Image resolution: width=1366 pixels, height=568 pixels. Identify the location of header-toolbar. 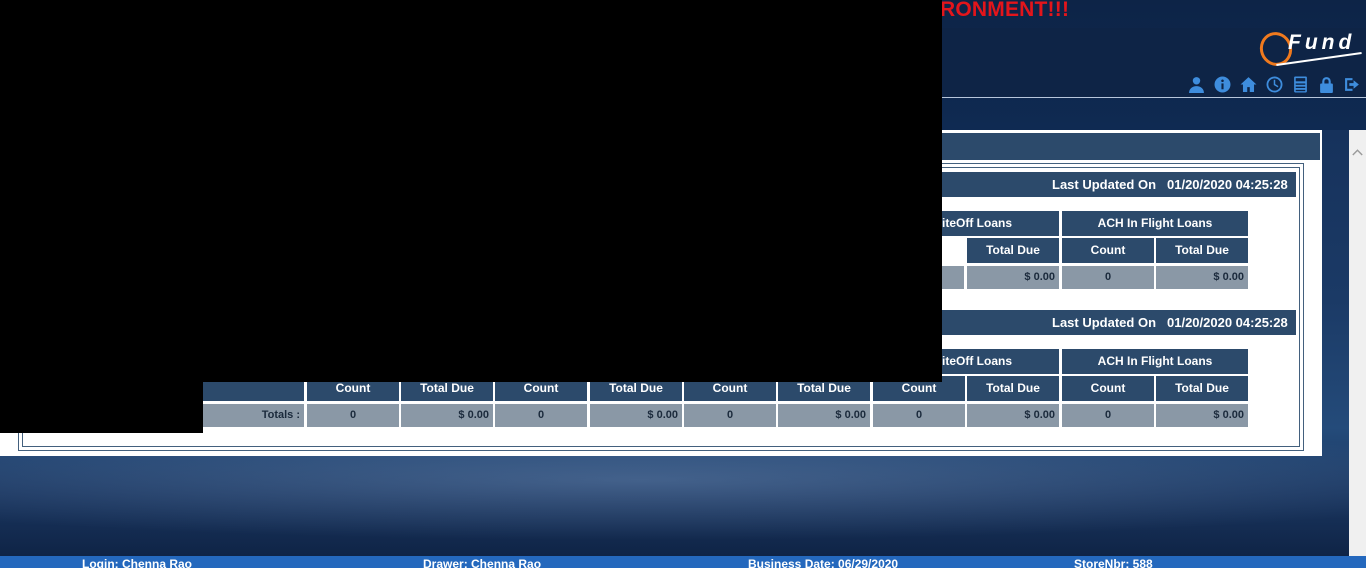
(1274, 84).